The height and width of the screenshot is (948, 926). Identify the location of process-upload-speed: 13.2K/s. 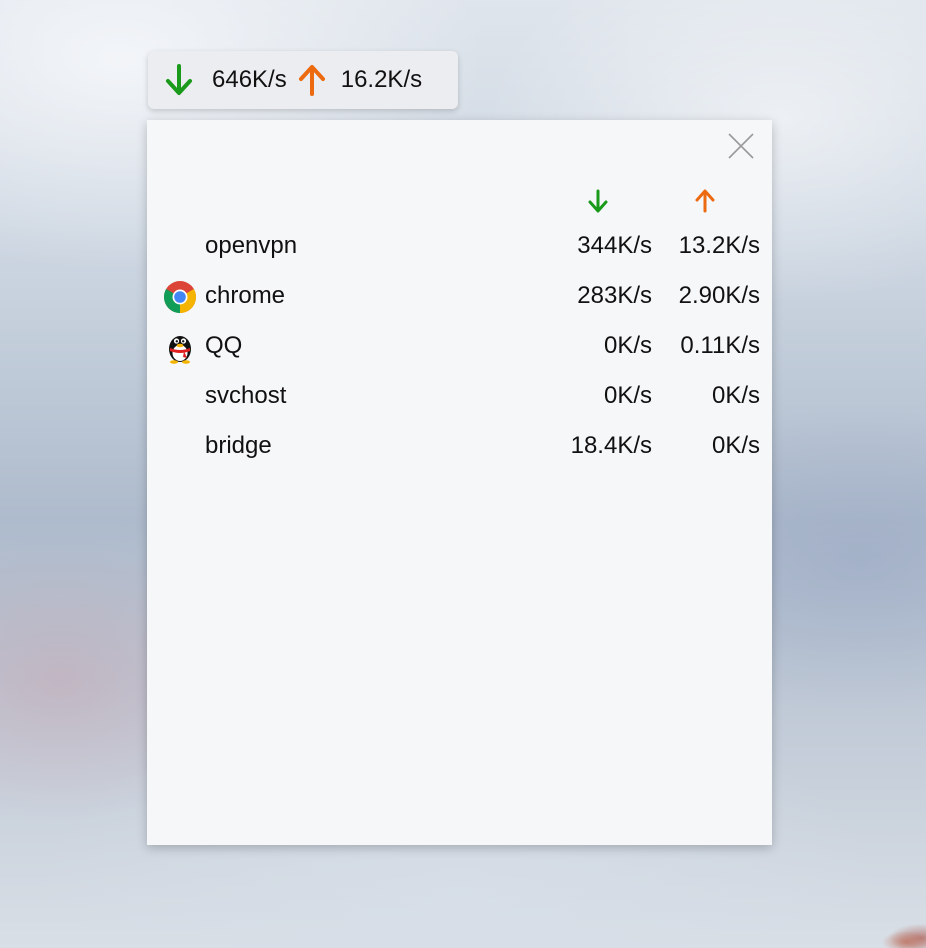
(719, 245).